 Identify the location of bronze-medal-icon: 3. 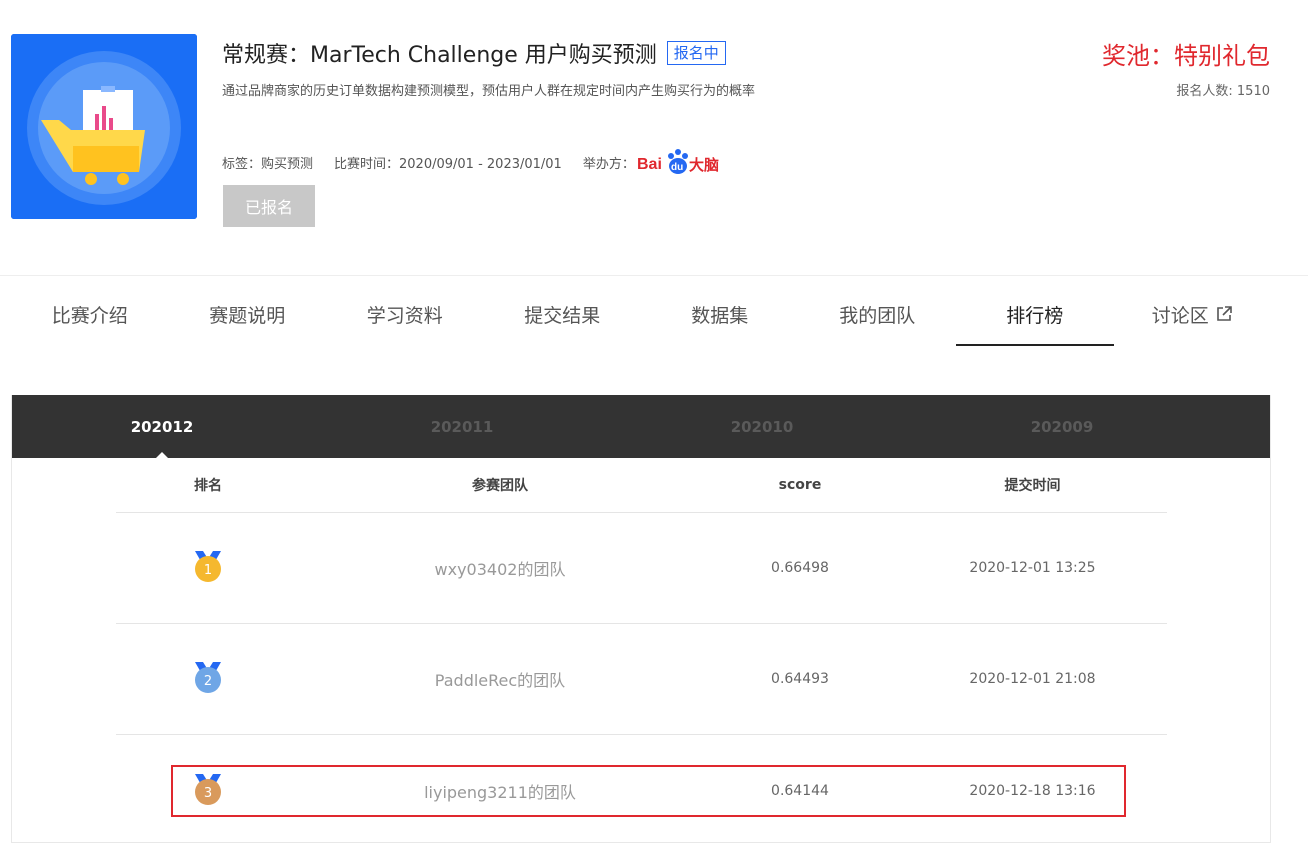
(208, 791).